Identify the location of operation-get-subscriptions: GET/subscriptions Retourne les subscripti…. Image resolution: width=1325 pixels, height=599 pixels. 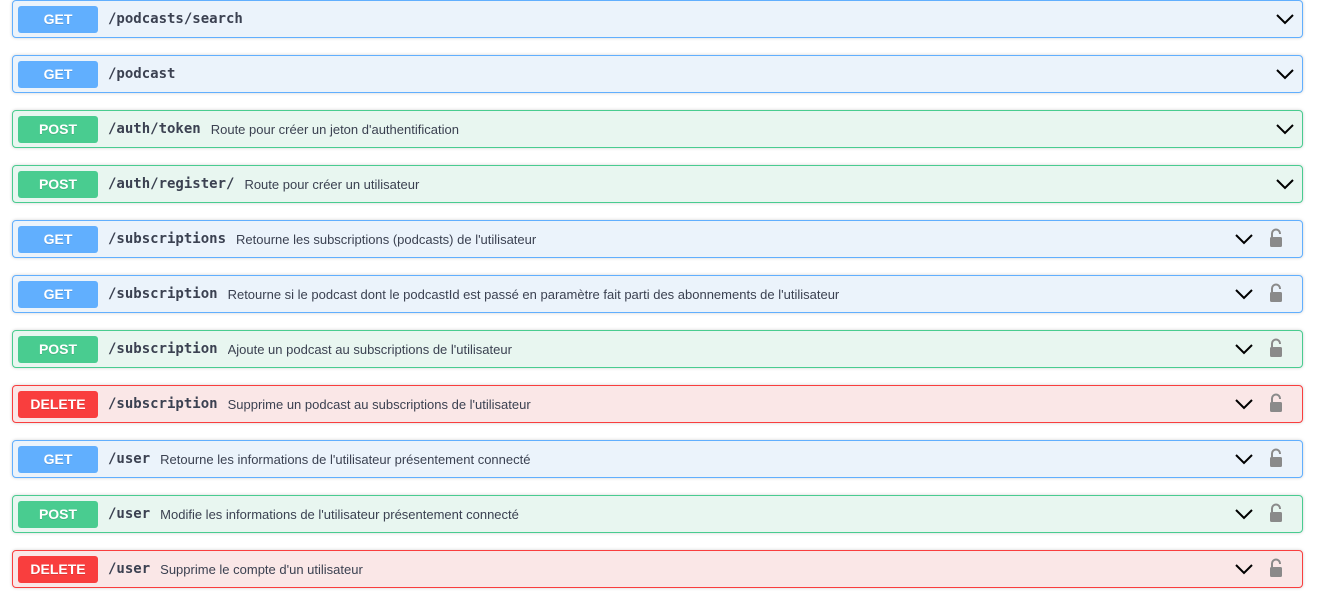
(657, 239).